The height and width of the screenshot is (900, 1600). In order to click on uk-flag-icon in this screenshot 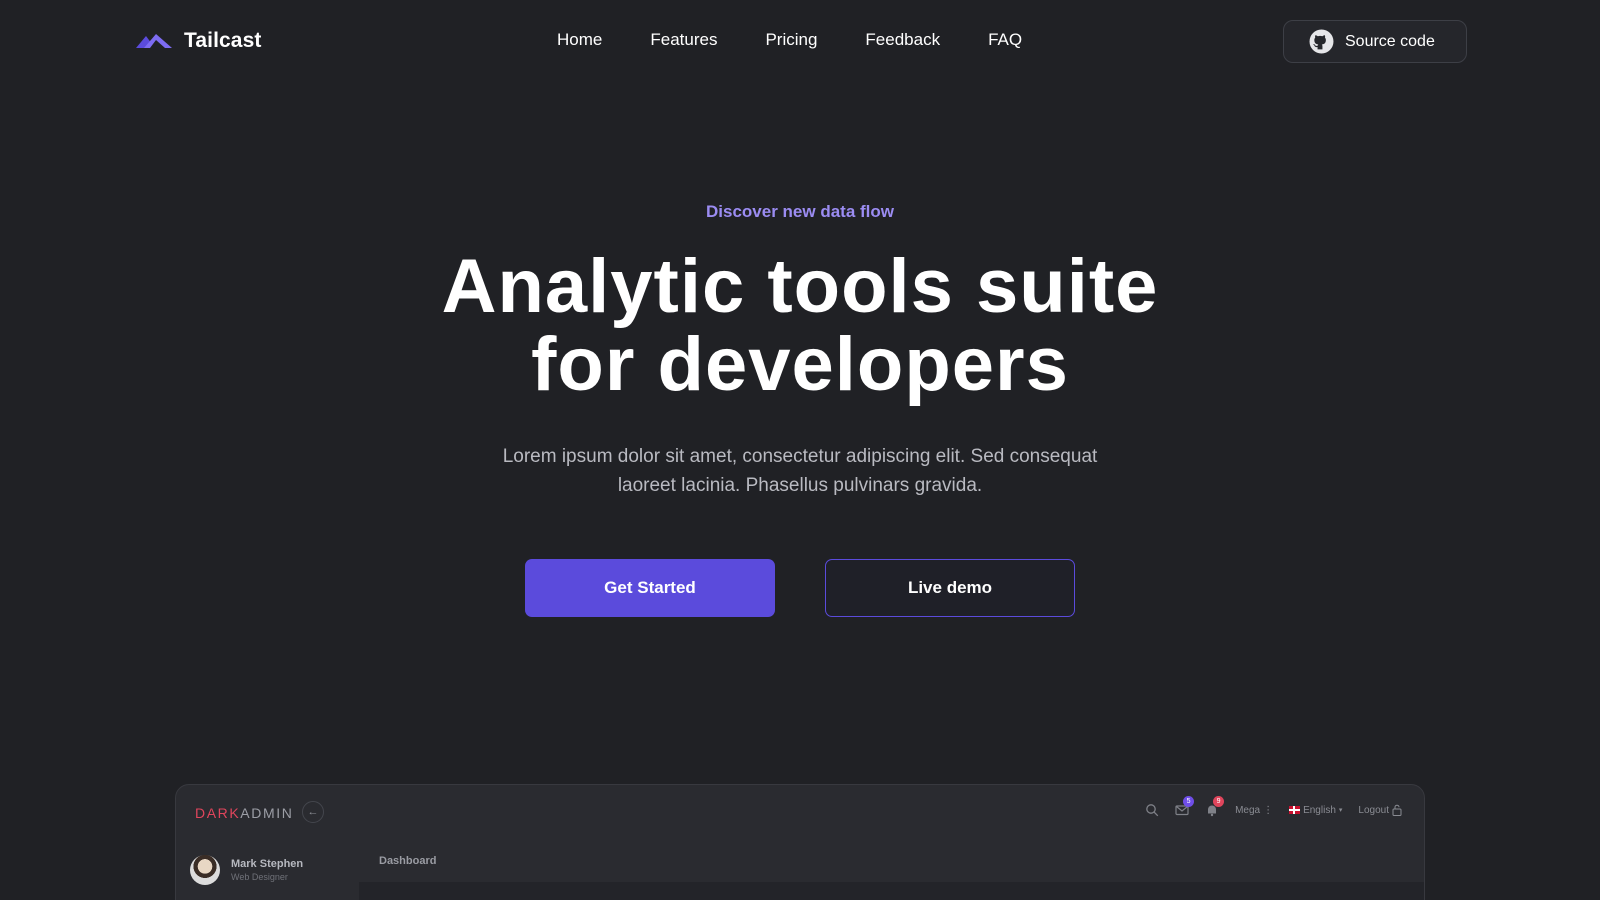, I will do `click(1295, 810)`.